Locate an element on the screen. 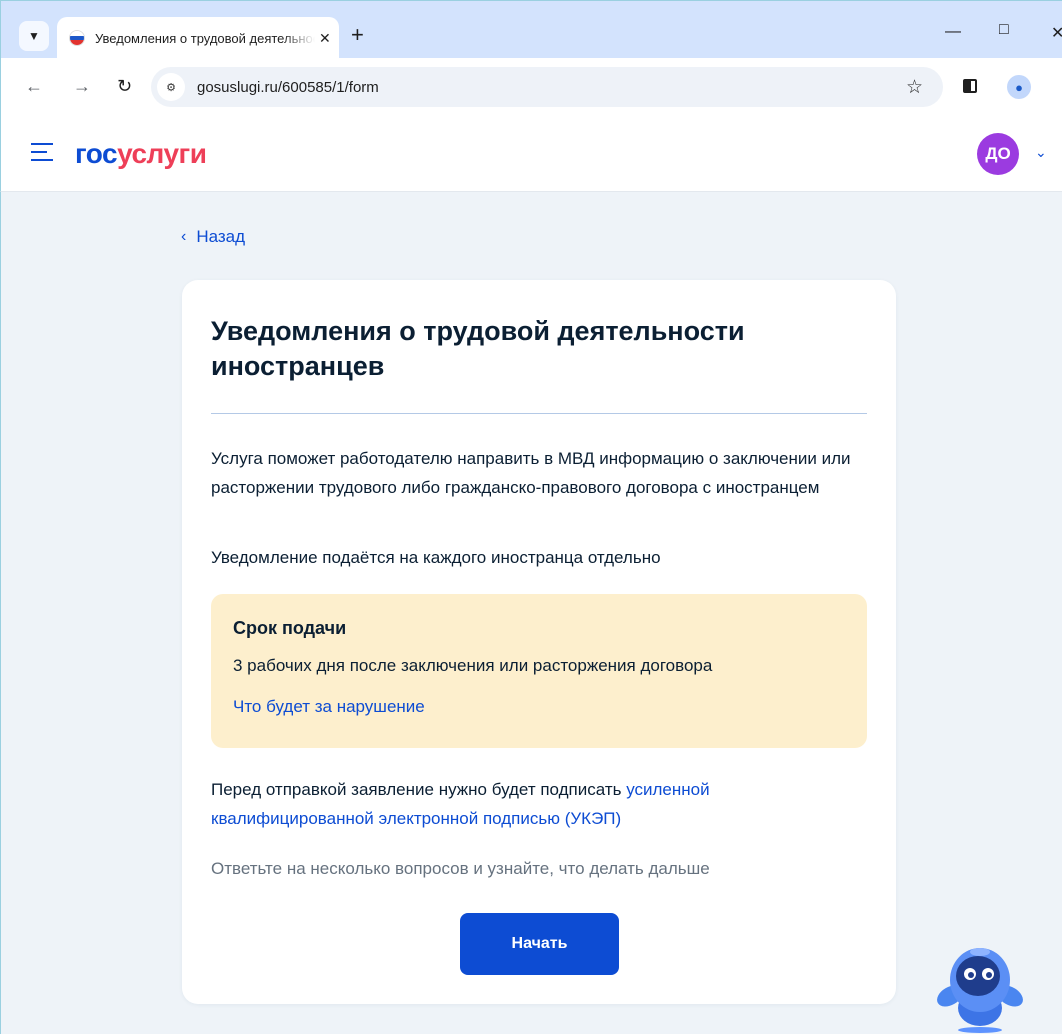 Image resolution: width=1062 pixels, height=1034 pixels. back-link: ‹ Назад is located at coordinates (213, 237).